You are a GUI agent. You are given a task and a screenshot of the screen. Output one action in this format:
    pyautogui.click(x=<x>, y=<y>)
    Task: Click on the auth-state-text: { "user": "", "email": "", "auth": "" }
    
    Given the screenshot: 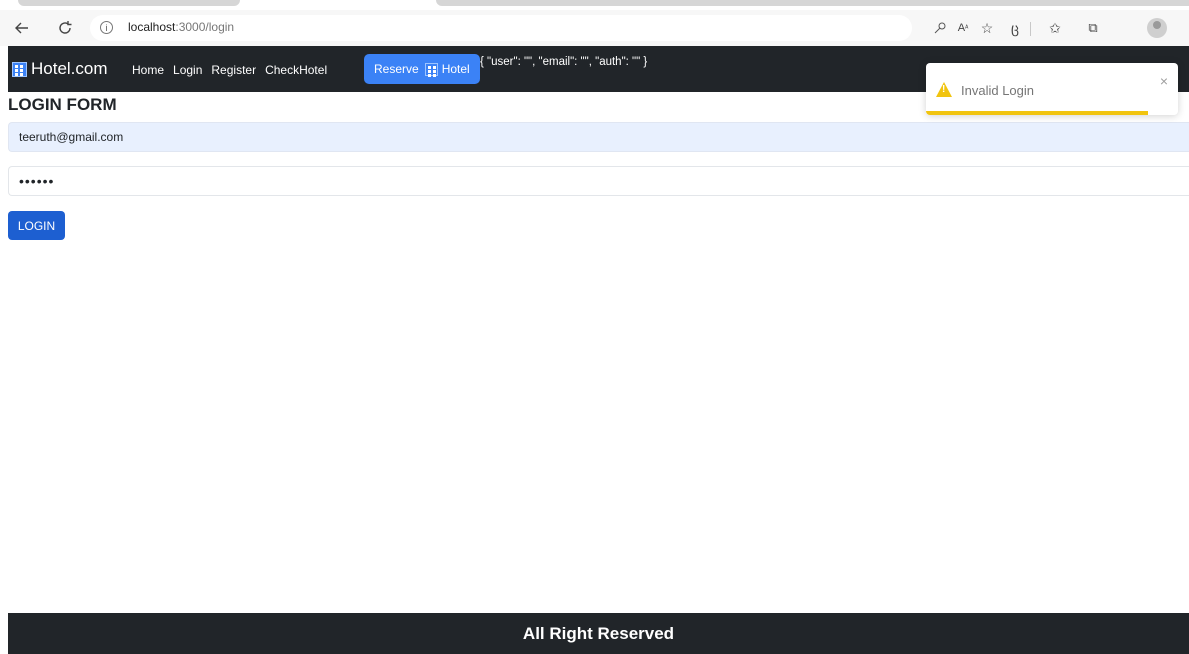 What is the action you would take?
    pyautogui.click(x=564, y=62)
    